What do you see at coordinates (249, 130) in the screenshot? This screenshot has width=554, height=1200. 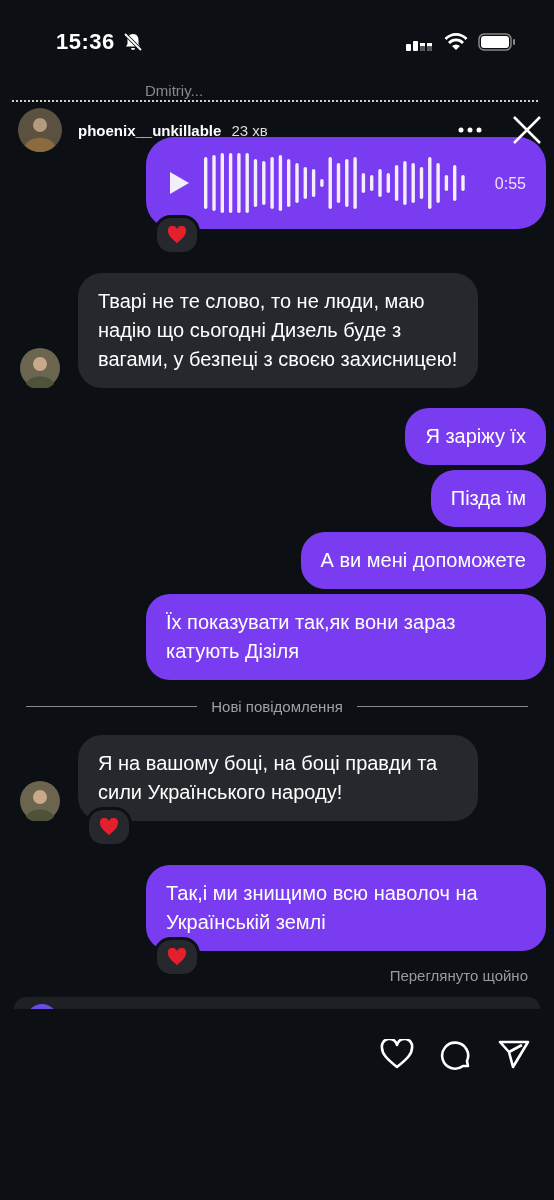 I see `story-time: 23 хв` at bounding box center [249, 130].